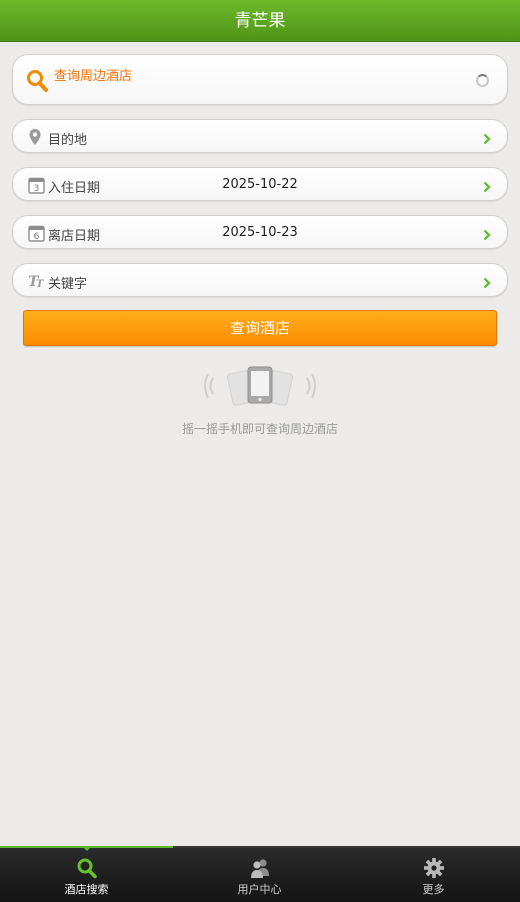 The height and width of the screenshot is (902, 520). Describe the element at coordinates (86, 889) in the screenshot. I see `tab-label: 酒店搜索` at that location.